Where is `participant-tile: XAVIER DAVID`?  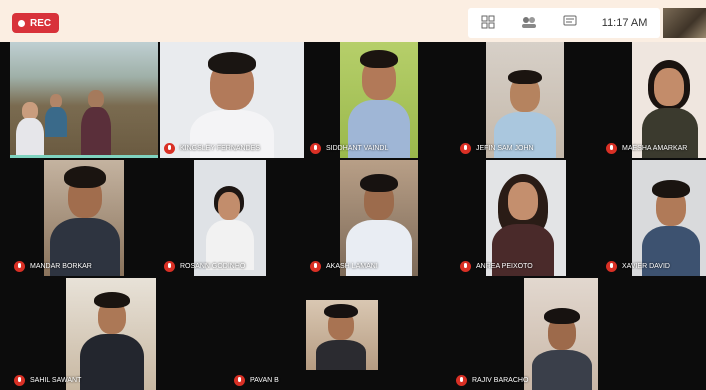 participant-tile: XAVIER DAVID is located at coordinates (654, 218).